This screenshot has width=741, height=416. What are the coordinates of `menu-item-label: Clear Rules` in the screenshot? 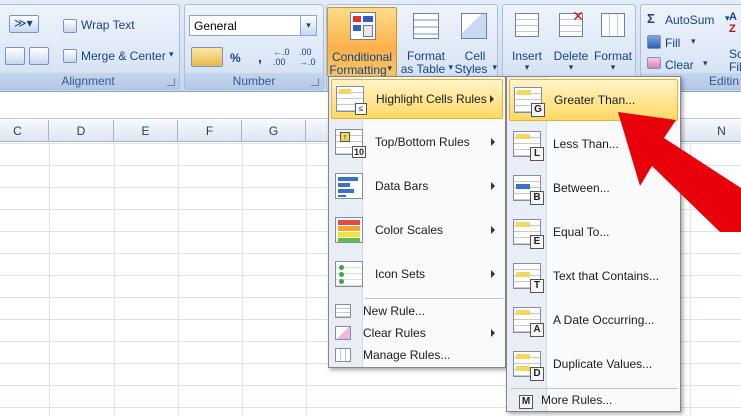 It's located at (394, 333).